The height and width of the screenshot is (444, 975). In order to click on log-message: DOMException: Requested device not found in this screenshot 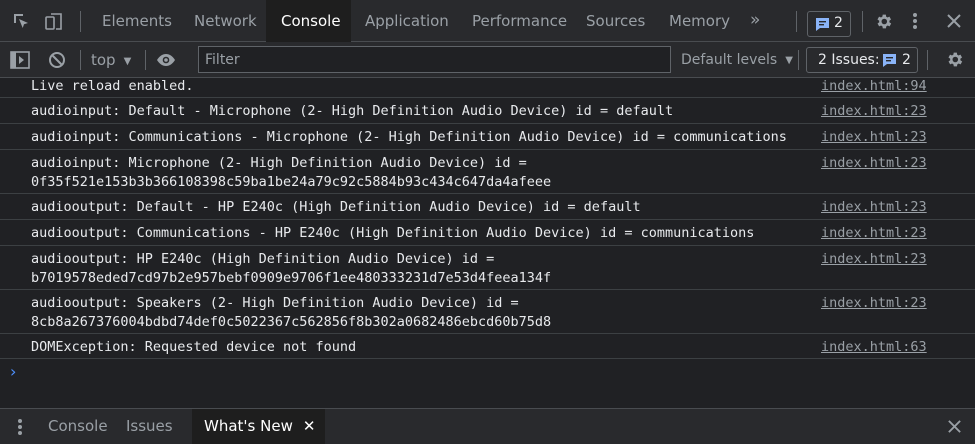, I will do `click(194, 347)`.